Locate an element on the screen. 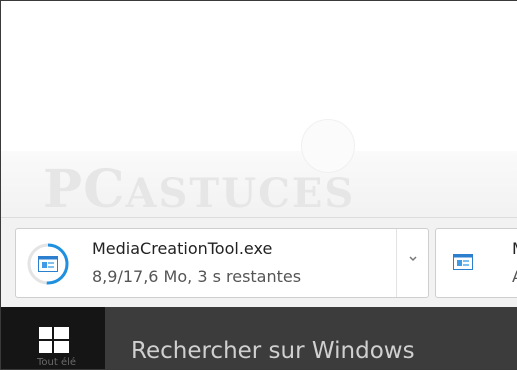 The height and width of the screenshot is (370, 517). watermark-text-large: PC is located at coordinates (84, 189).